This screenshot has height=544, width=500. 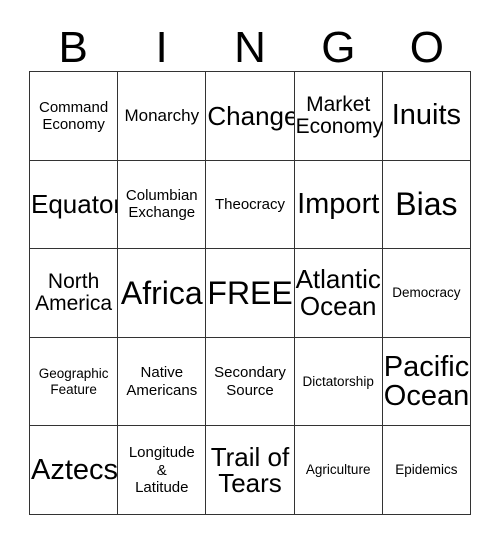 I want to click on bingo-cell-label: Aztecs, so click(x=75, y=469).